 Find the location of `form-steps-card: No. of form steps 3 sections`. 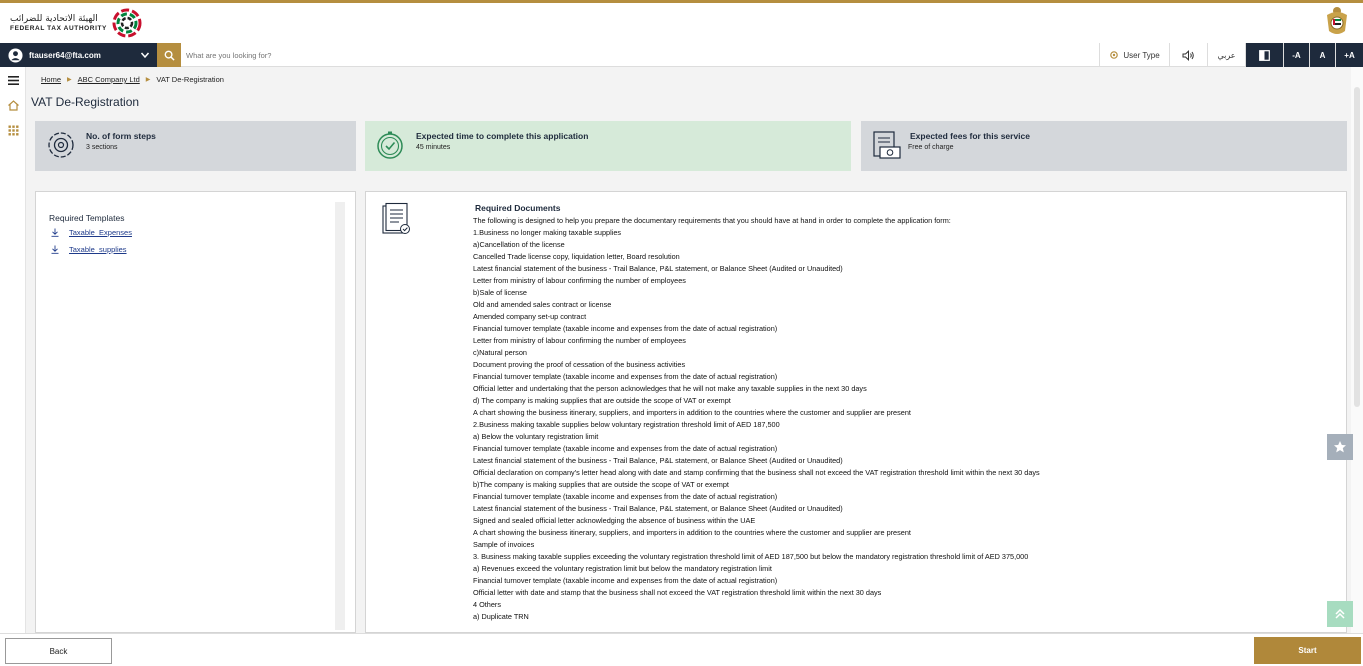

form-steps-card: No. of form steps 3 sections is located at coordinates (195, 146).